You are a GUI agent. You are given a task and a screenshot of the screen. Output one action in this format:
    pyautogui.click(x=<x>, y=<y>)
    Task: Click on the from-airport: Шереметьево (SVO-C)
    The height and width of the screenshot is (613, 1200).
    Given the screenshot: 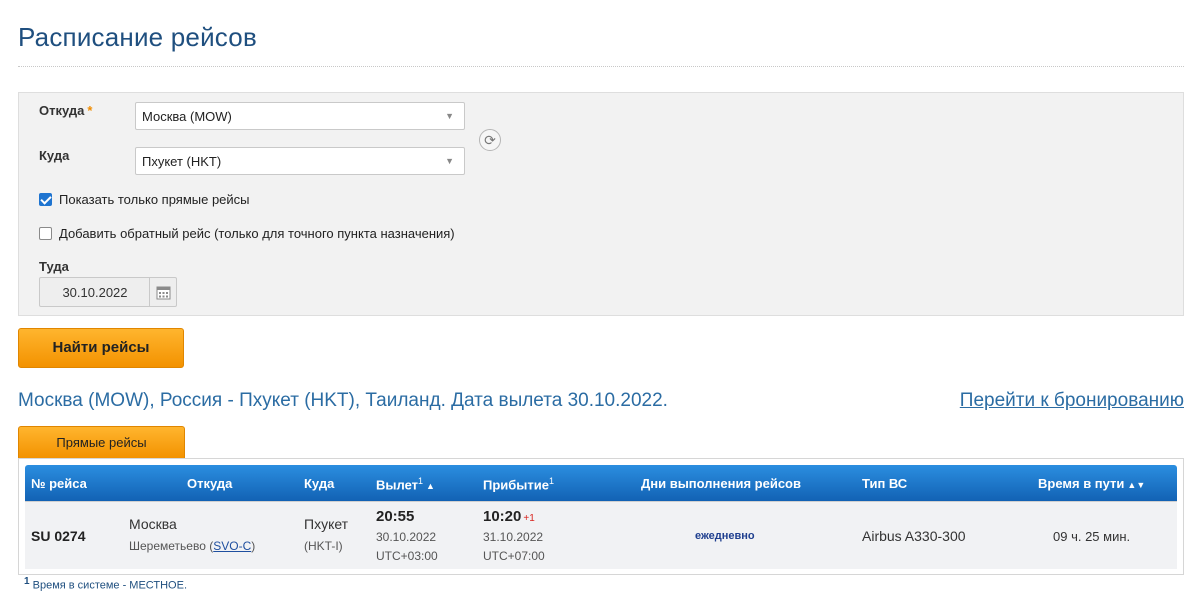 What is the action you would take?
    pyautogui.click(x=192, y=546)
    